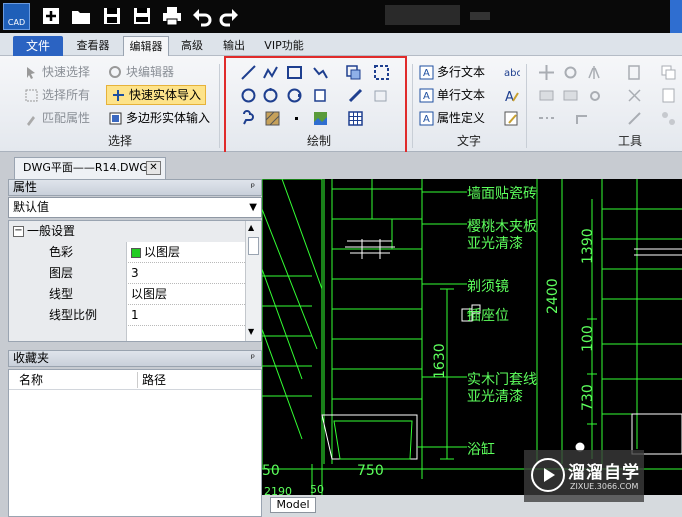  I want to click on property-row: 线型 以图层, so click(127, 294).